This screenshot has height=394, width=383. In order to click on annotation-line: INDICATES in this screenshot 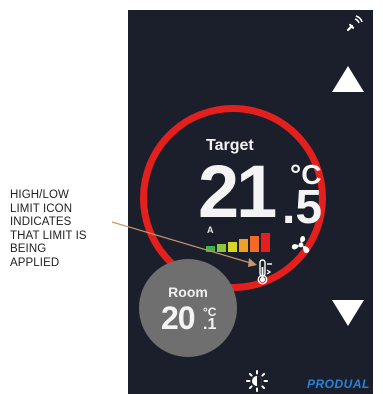, I will do `click(41, 222)`.